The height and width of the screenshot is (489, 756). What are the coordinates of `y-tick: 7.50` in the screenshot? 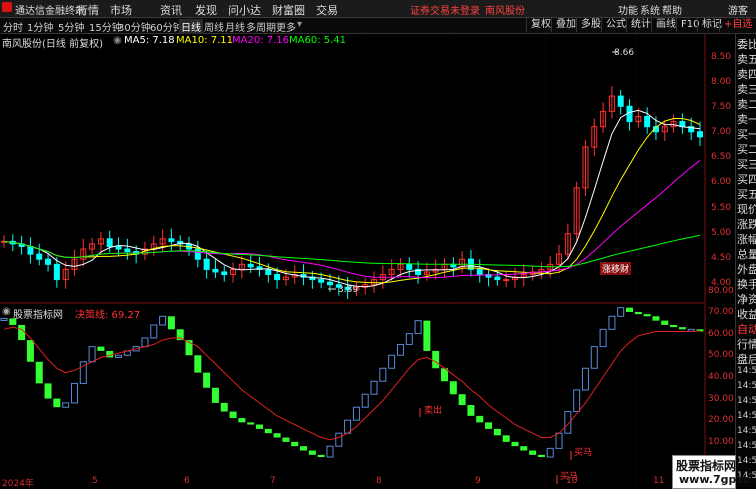 It's located at (721, 107).